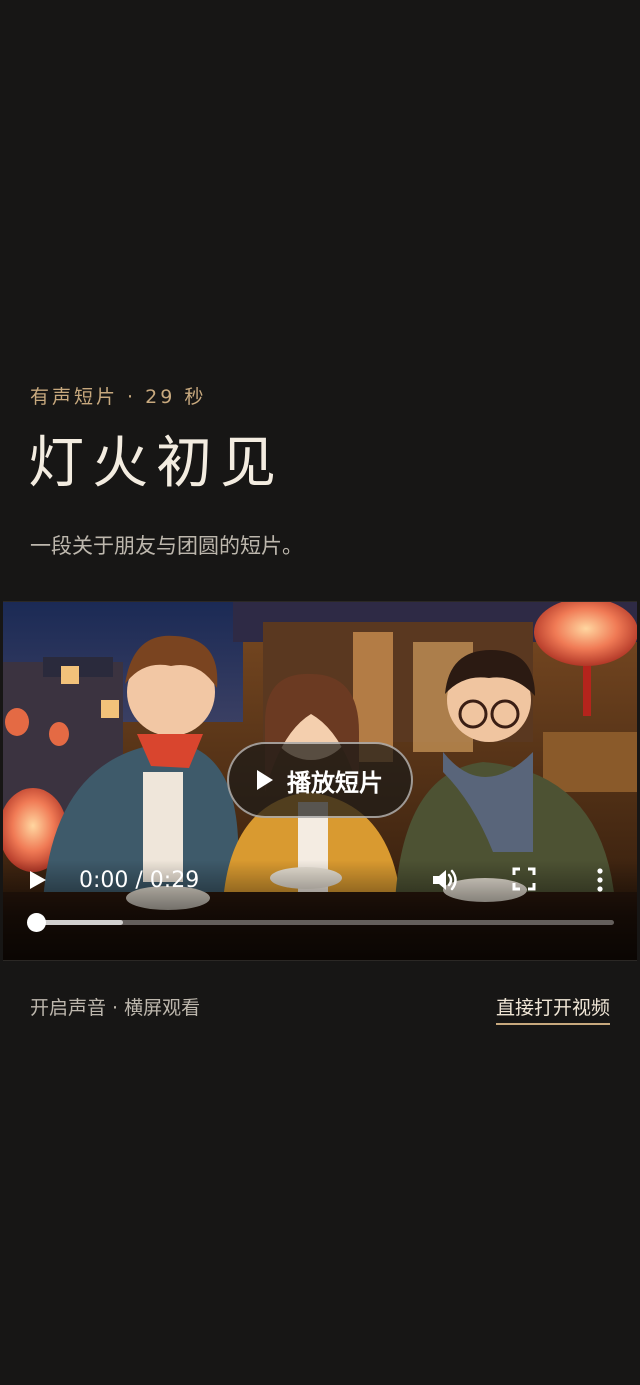 The height and width of the screenshot is (1385, 640). Describe the element at coordinates (115, 1008) in the screenshot. I see `viewing-hint: 开启声音 · 横屏观看` at that location.